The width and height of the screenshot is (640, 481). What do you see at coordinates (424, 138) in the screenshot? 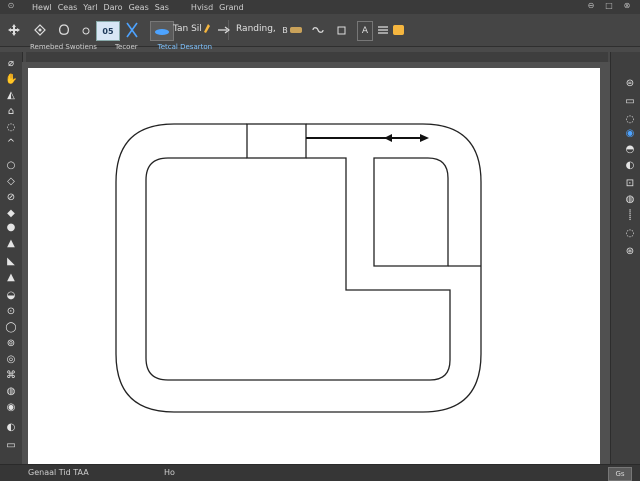
I see `arrow-head-right` at bounding box center [424, 138].